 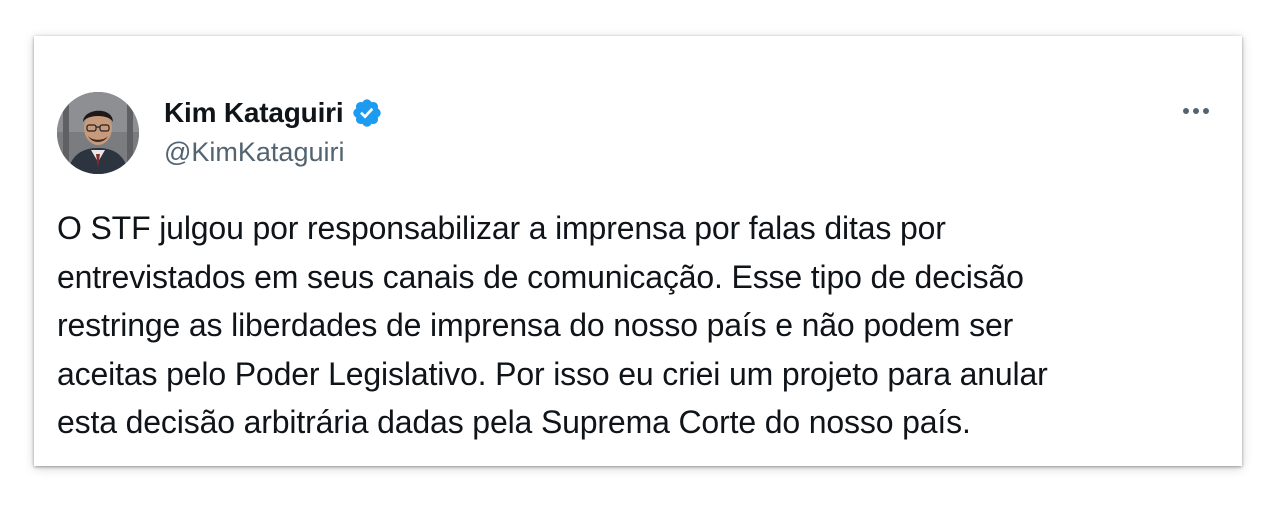 I want to click on profile-photo-icon, so click(x=98, y=133).